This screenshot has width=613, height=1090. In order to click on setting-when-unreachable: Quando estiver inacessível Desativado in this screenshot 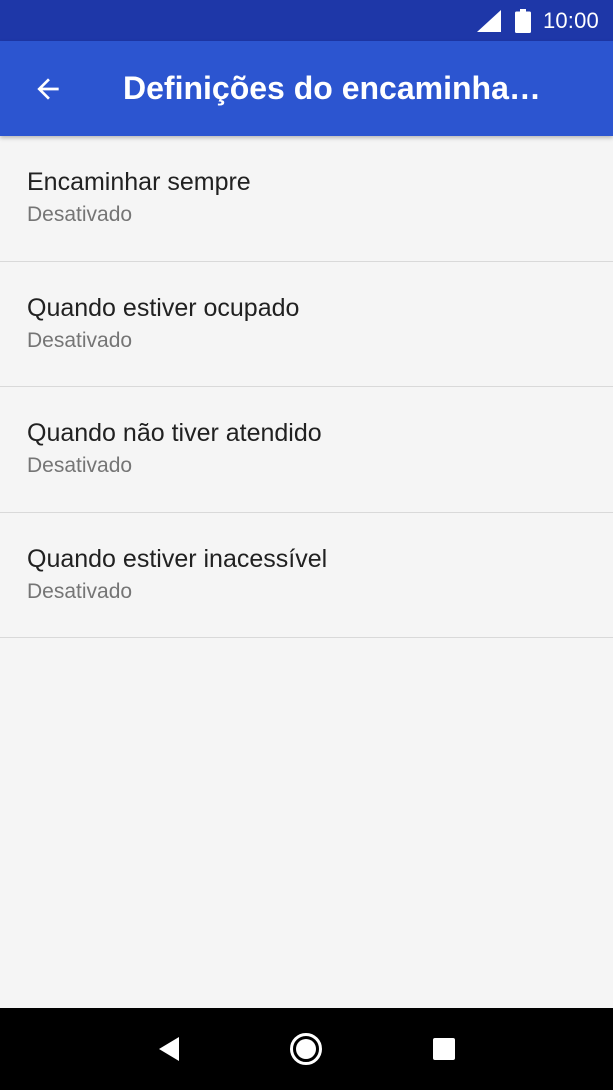, I will do `click(306, 575)`.